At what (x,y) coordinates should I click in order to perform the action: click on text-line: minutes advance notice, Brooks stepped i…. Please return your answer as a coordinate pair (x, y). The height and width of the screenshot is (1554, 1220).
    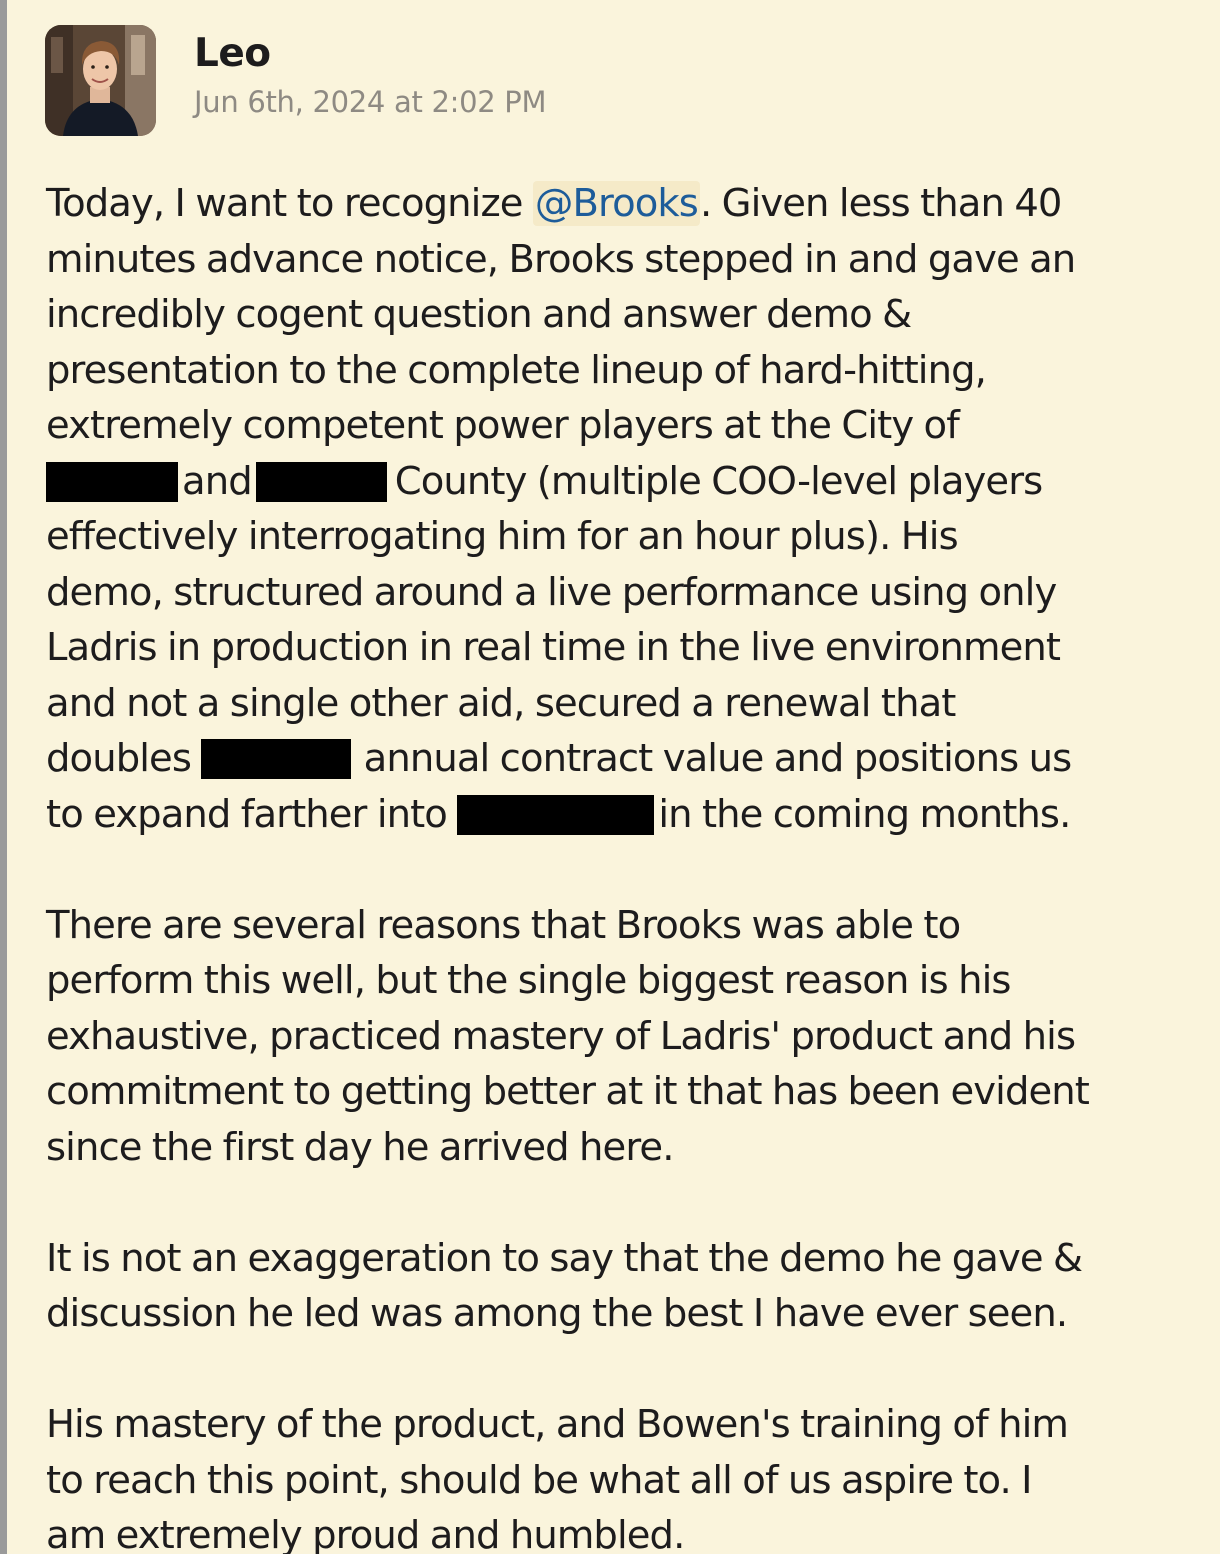
    Looking at the image, I should click on (561, 259).